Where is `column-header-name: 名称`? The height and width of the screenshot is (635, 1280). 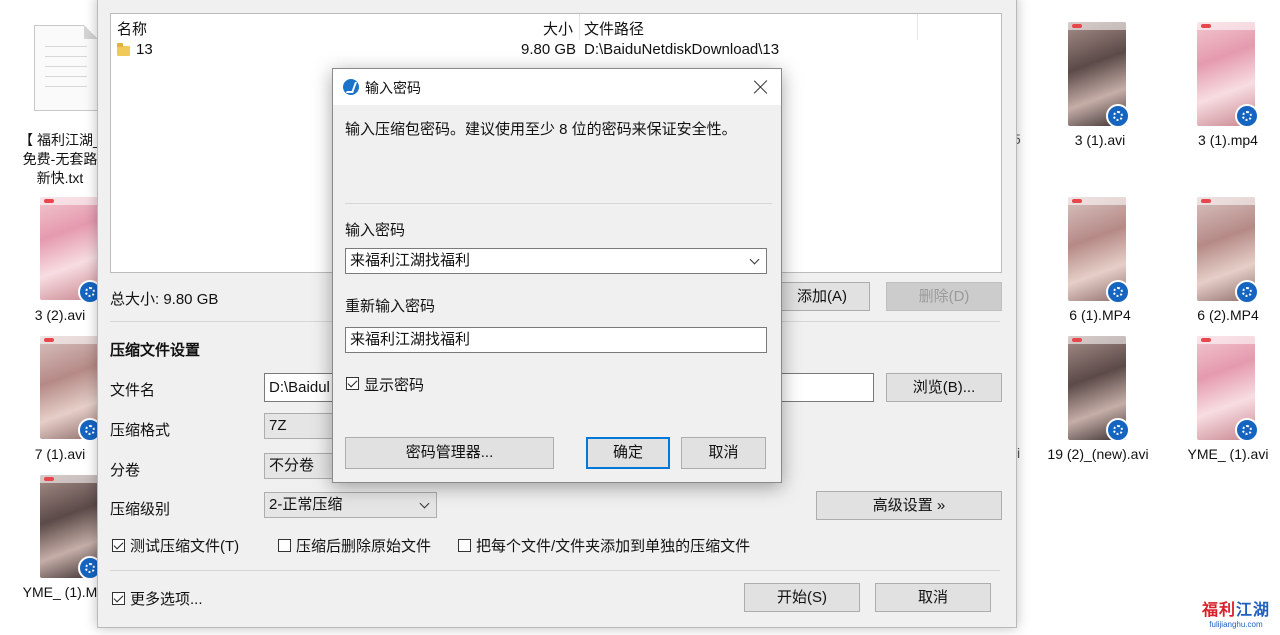
column-header-name: 名称 is located at coordinates (132, 28).